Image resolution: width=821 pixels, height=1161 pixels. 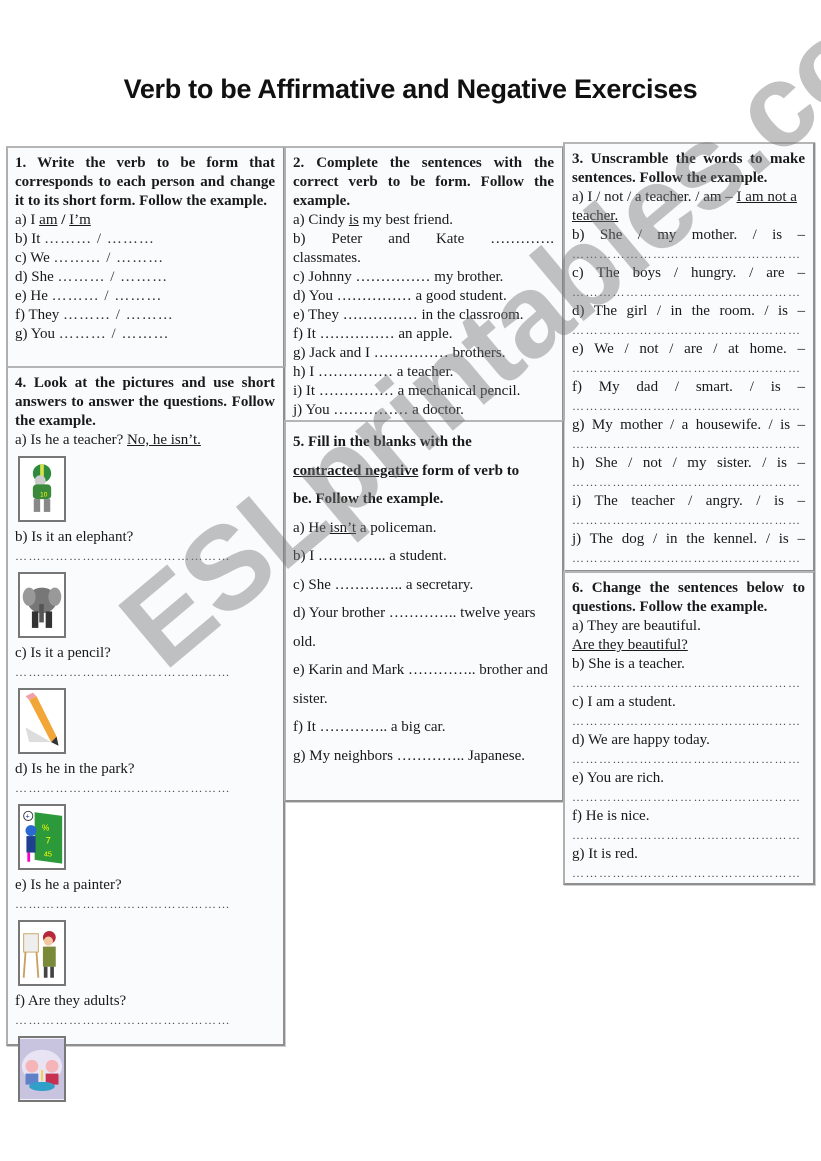 I want to click on item-label: d) She, so click(x=34, y=277).